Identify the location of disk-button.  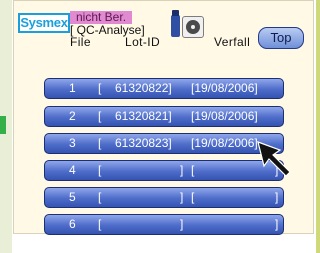
(193, 27).